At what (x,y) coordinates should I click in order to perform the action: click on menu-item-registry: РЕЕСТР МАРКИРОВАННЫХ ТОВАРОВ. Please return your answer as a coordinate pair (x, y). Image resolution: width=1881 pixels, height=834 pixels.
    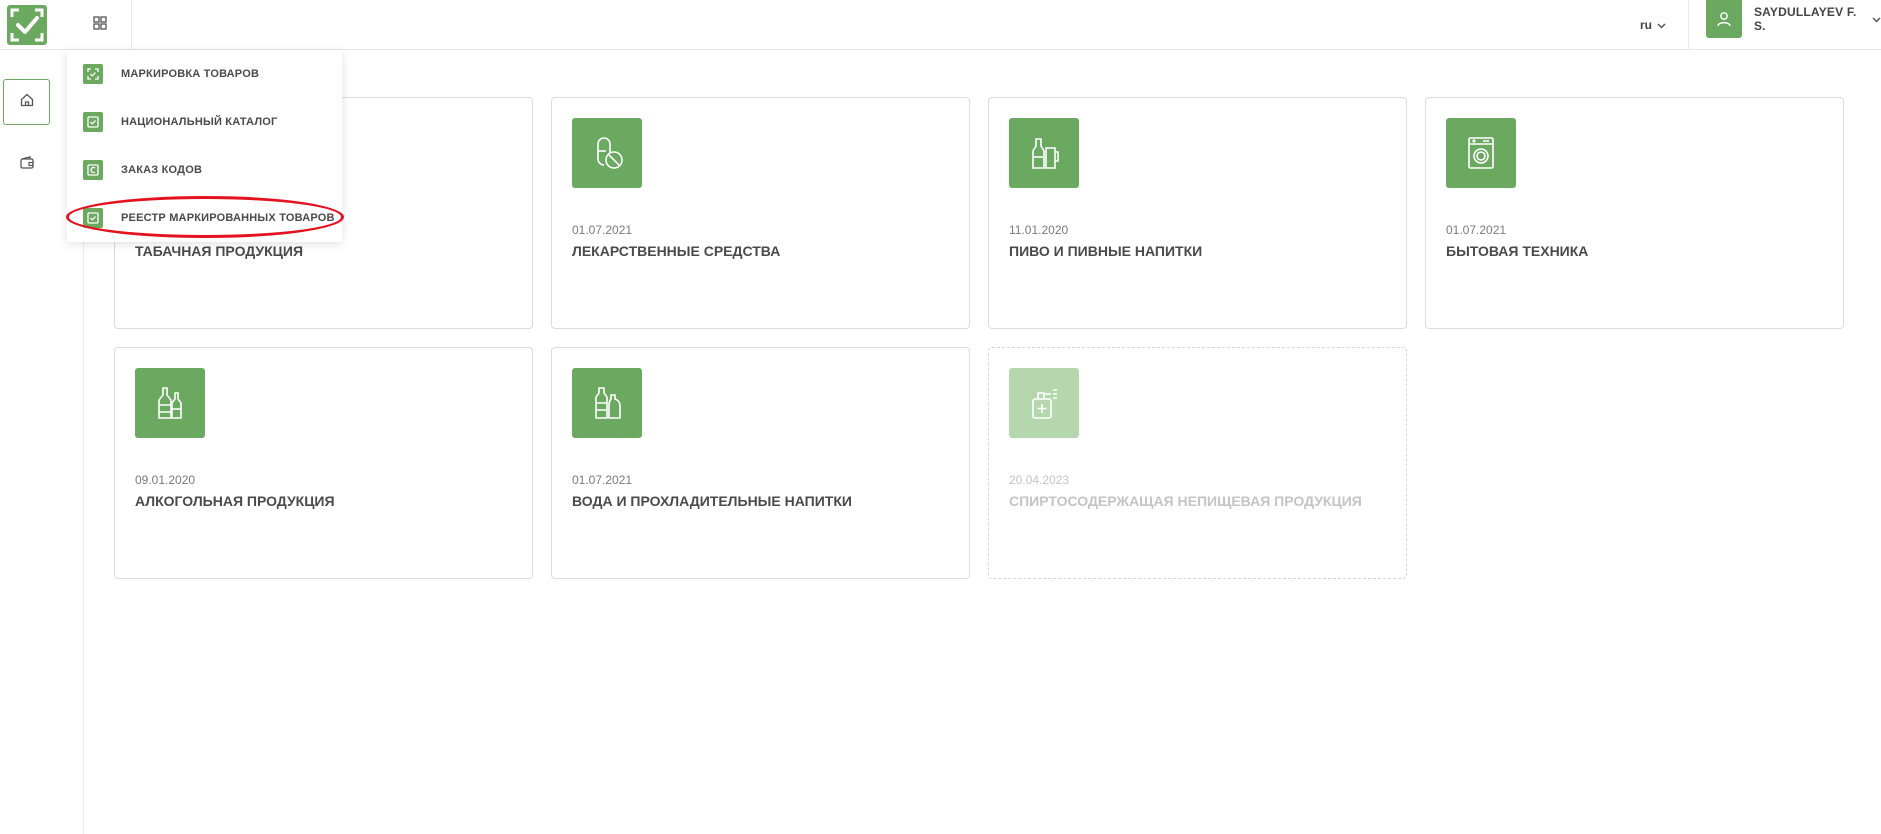
    Looking at the image, I should click on (204, 218).